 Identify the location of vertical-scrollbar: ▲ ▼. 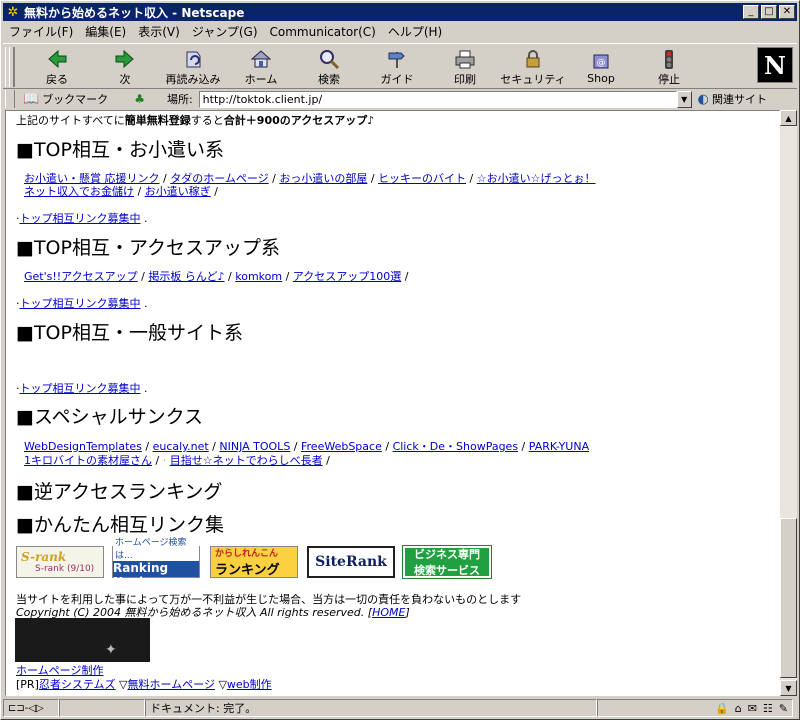
(788, 403).